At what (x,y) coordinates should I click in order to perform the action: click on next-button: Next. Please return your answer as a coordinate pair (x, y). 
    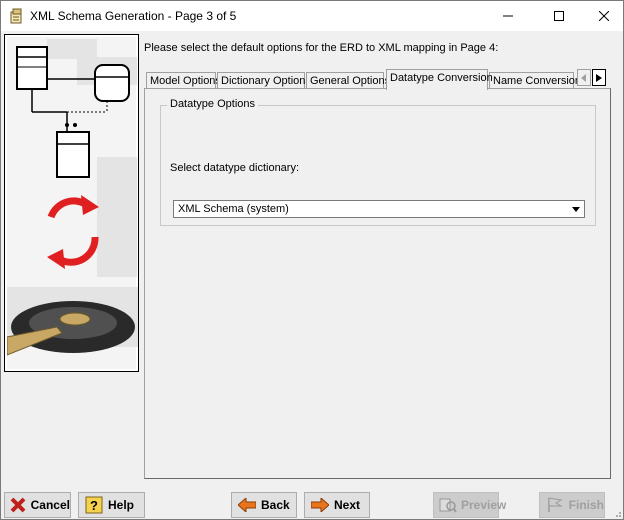
    Looking at the image, I should click on (337, 505).